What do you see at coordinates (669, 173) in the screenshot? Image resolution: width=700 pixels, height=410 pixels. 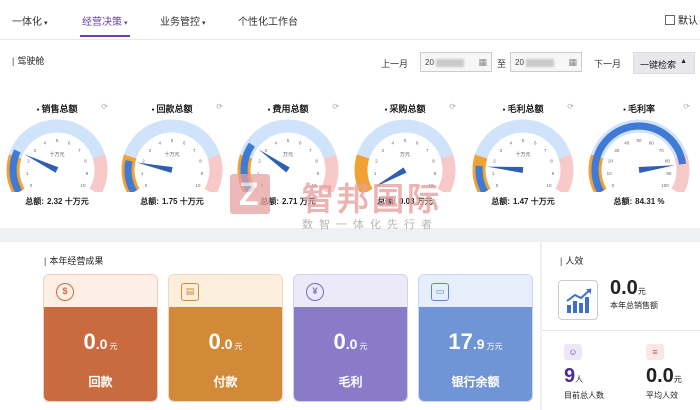 I see `gauge-tick-label: 90` at bounding box center [669, 173].